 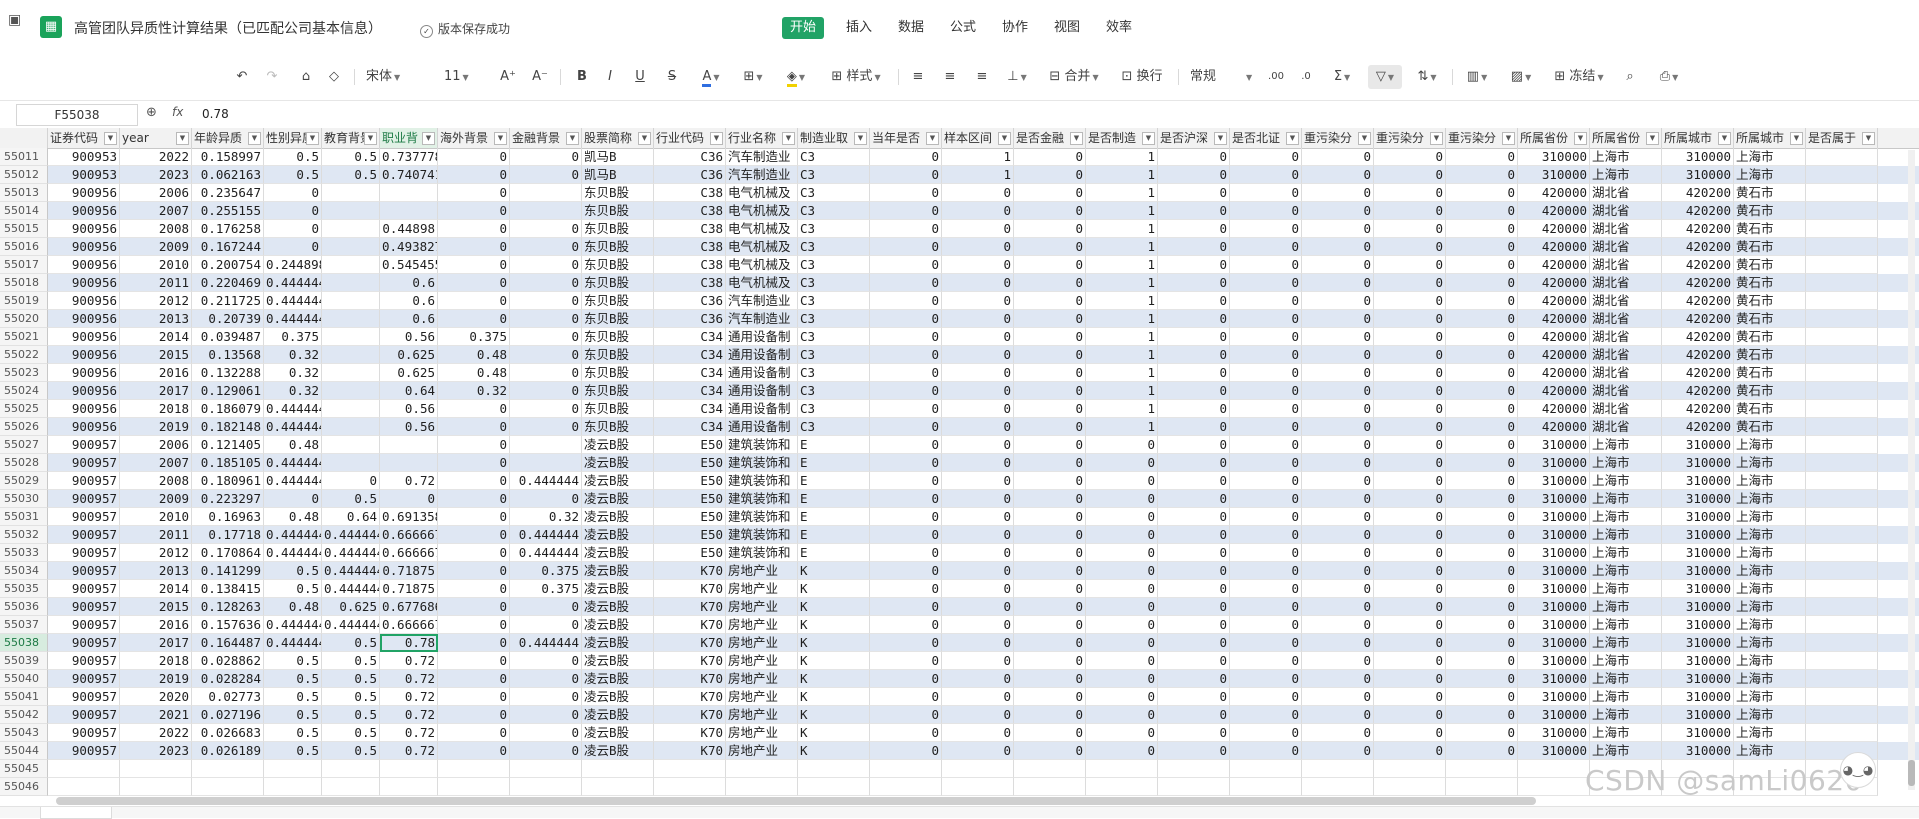 What do you see at coordinates (690, 409) in the screenshot?
I see `table-cell: C34` at bounding box center [690, 409].